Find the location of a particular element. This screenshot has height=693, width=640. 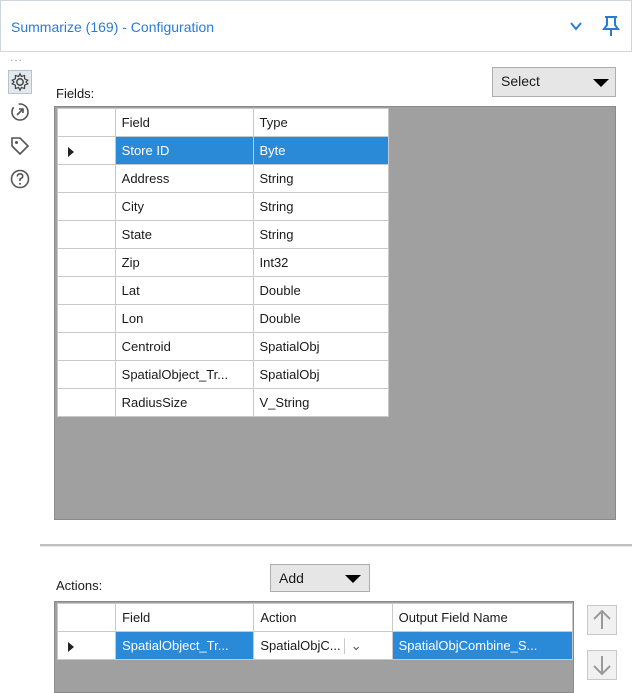

move-up-button is located at coordinates (602, 620).